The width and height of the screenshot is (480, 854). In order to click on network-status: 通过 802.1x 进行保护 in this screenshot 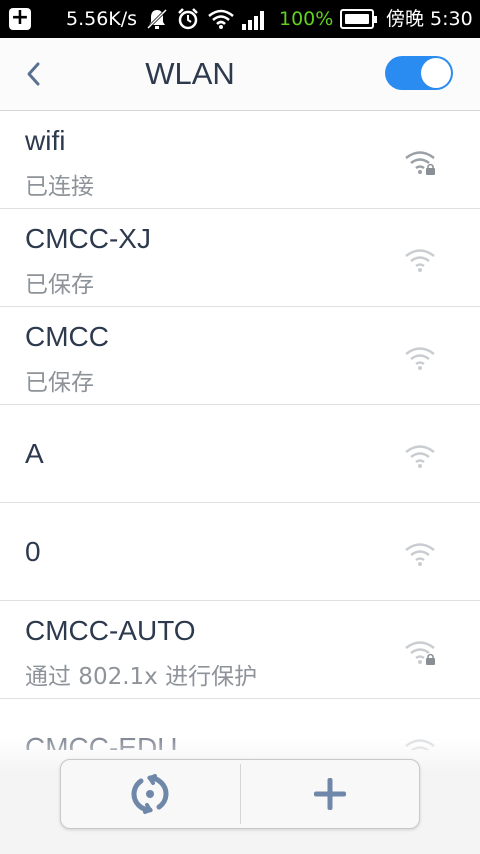, I will do `click(141, 677)`.